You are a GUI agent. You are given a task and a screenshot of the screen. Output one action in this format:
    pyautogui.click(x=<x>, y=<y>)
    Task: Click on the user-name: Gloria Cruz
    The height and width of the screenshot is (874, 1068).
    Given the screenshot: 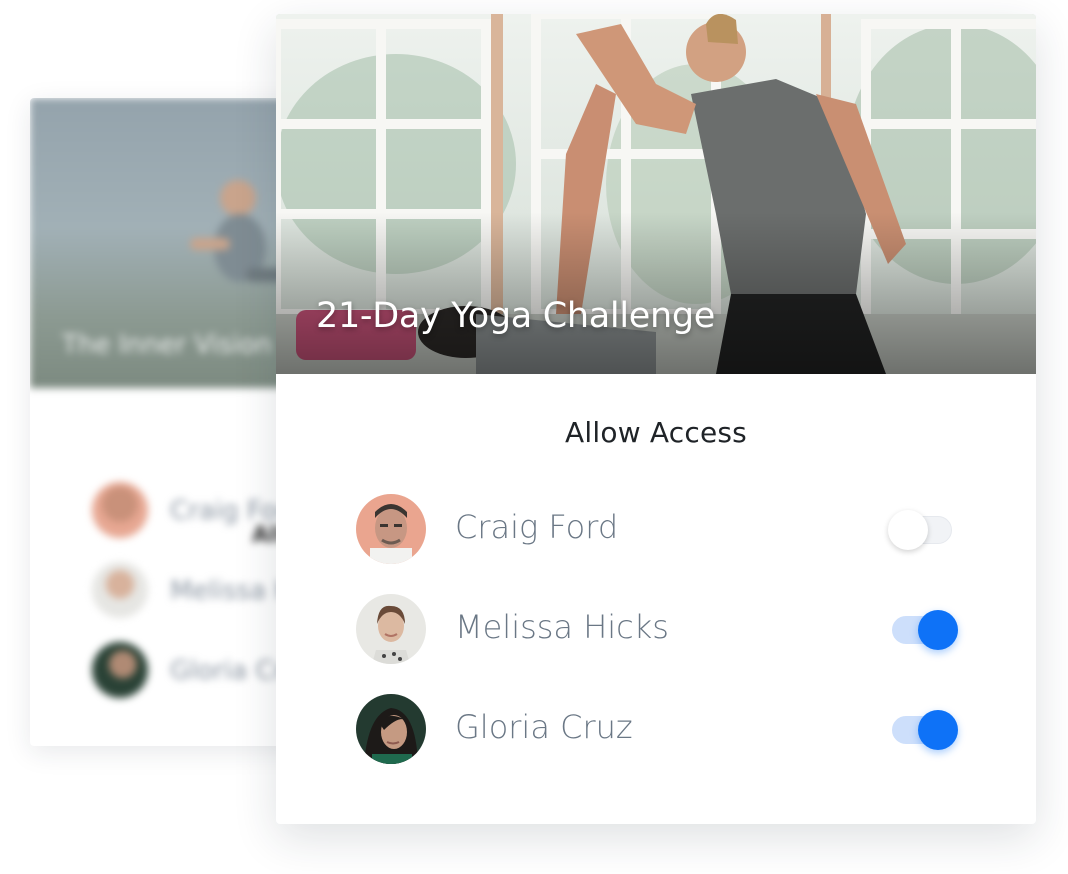 What is the action you would take?
    pyautogui.click(x=544, y=727)
    